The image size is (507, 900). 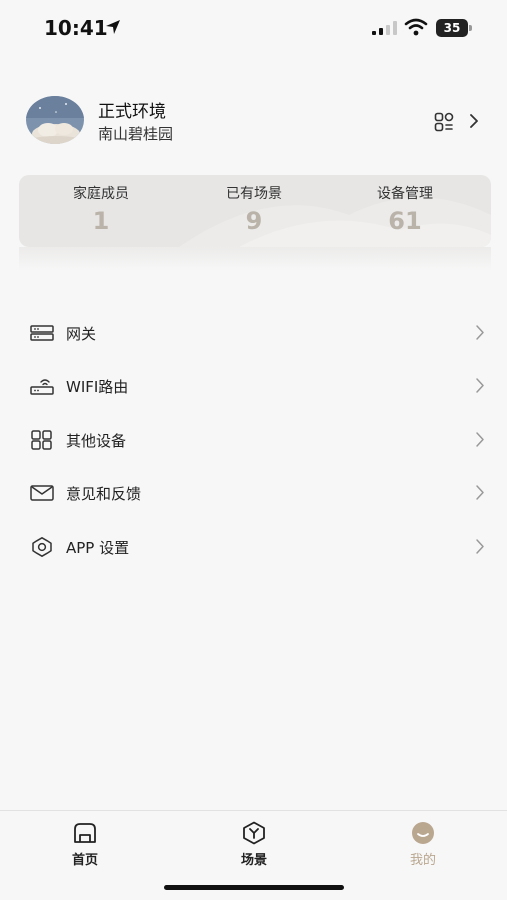 I want to click on stat-label: 已有场景, so click(x=254, y=194).